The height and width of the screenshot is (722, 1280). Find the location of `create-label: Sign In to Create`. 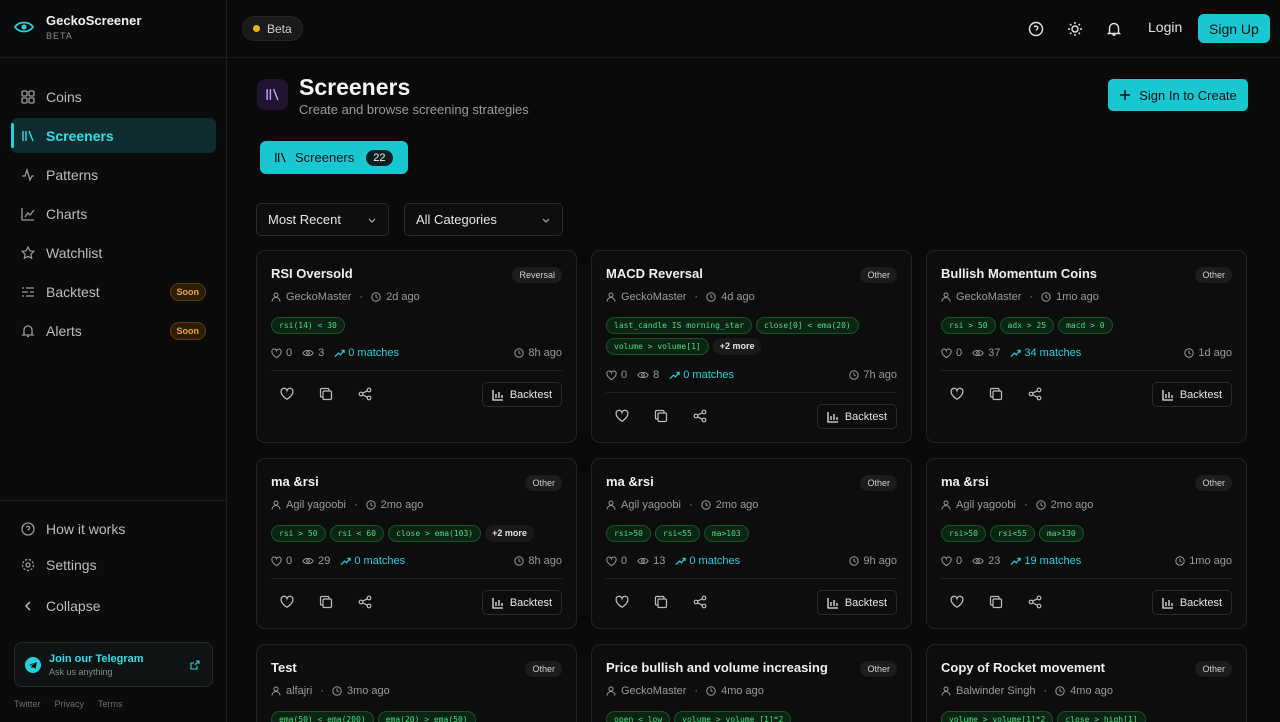

create-label: Sign In to Create is located at coordinates (1188, 95).